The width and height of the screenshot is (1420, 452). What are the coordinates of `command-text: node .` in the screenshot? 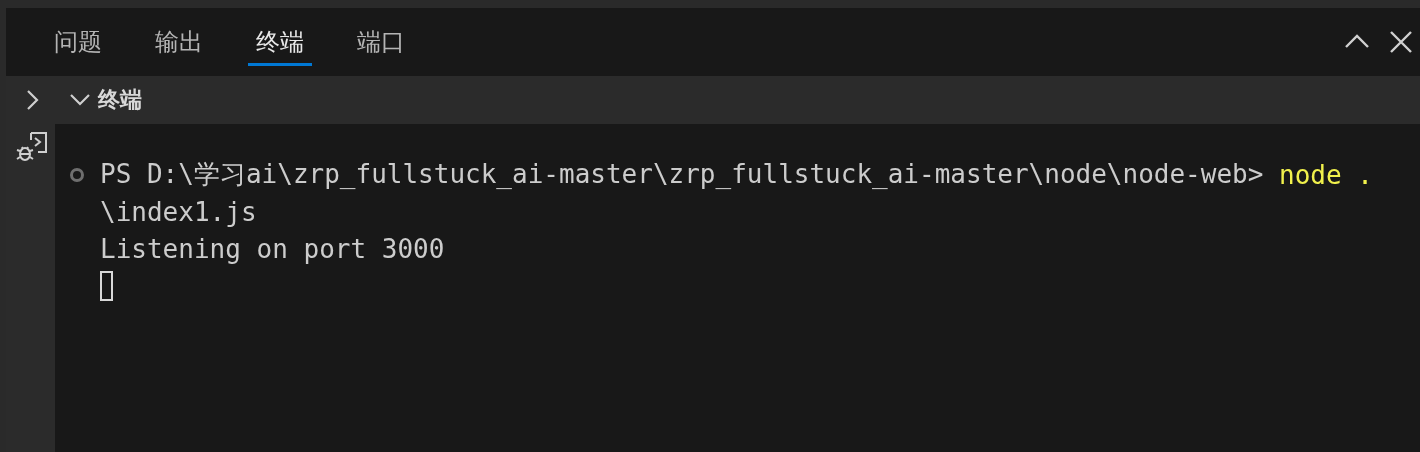 It's located at (1326, 174).